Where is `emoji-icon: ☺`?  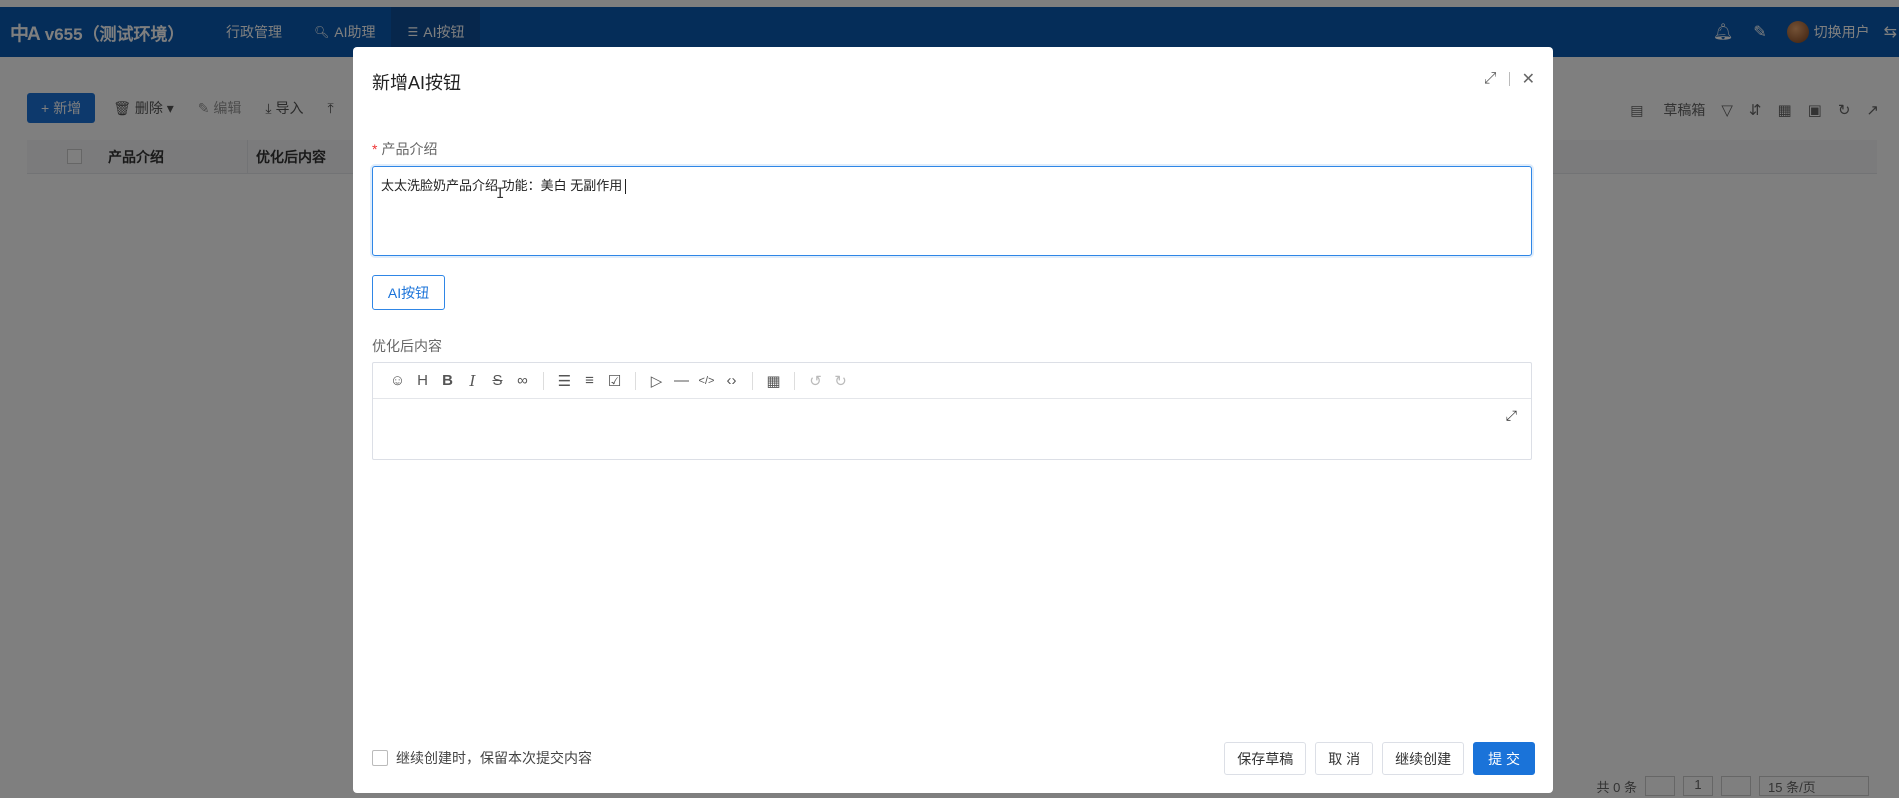
emoji-icon: ☺ is located at coordinates (397, 380).